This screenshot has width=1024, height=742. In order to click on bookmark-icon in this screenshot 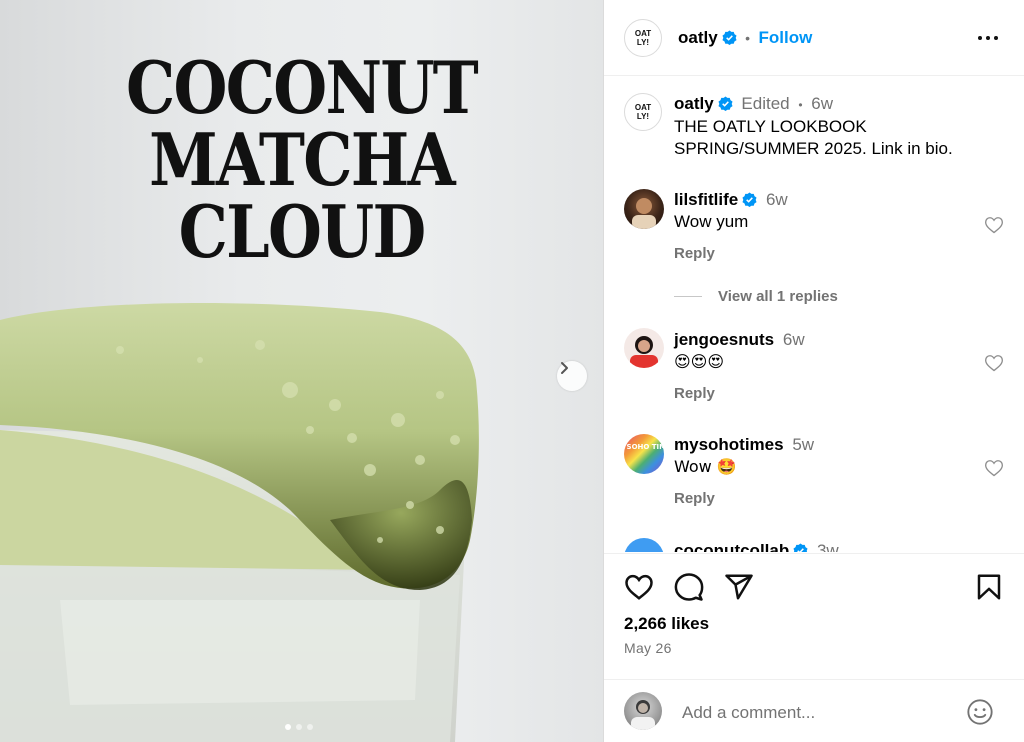, I will do `click(989, 587)`.